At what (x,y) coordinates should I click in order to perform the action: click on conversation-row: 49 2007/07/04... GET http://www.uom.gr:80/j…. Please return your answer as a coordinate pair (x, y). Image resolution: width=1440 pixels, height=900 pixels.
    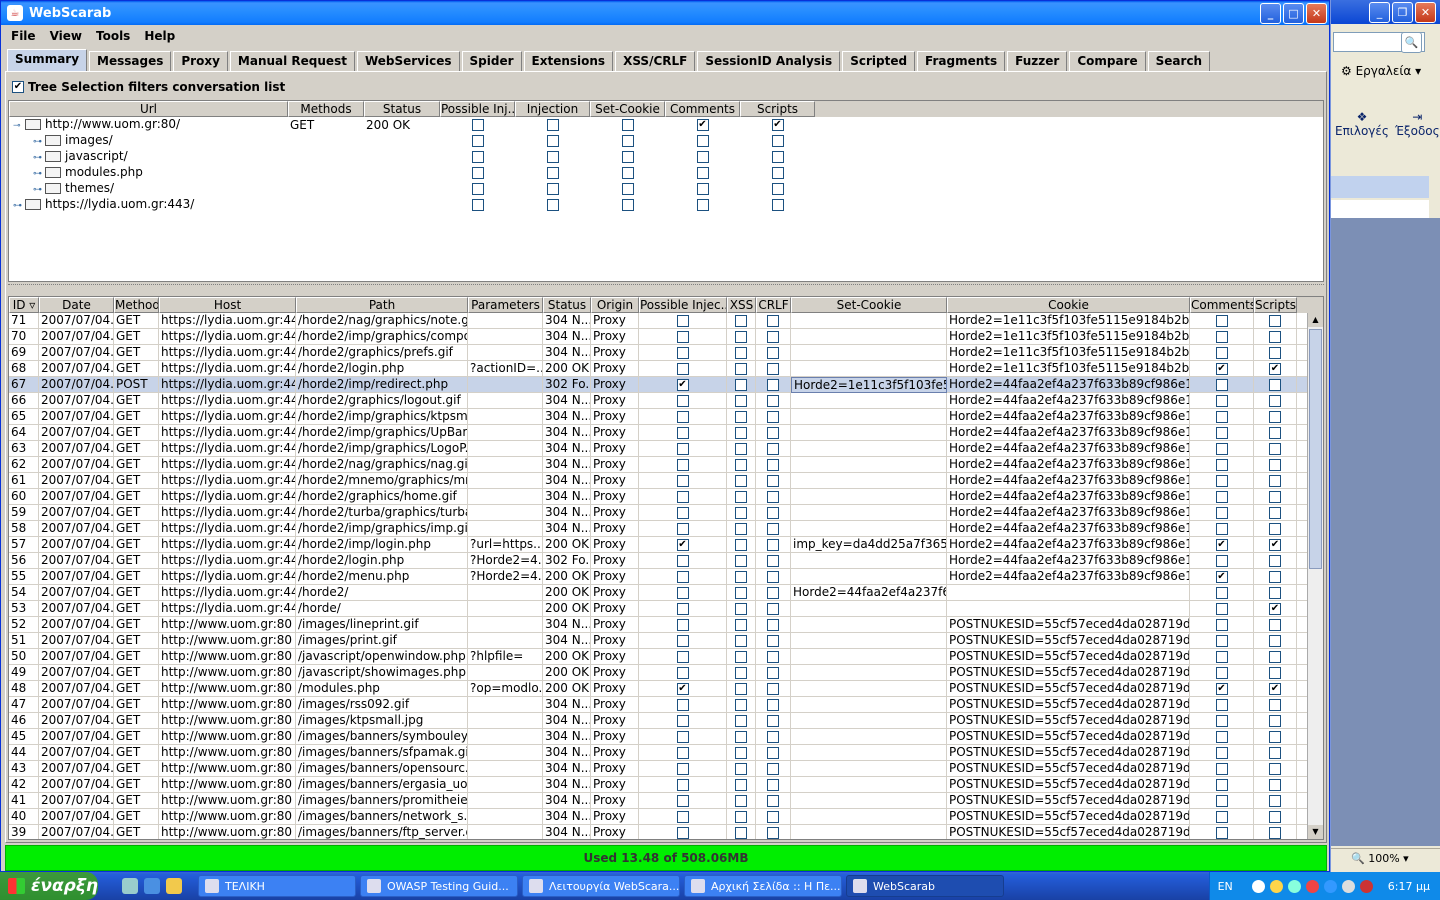
    Looking at the image, I should click on (666, 672).